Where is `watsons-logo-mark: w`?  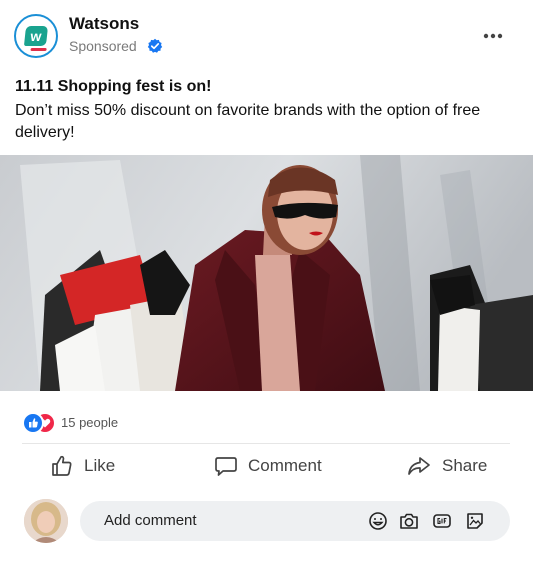 watsons-logo-mark: w is located at coordinates (36, 38).